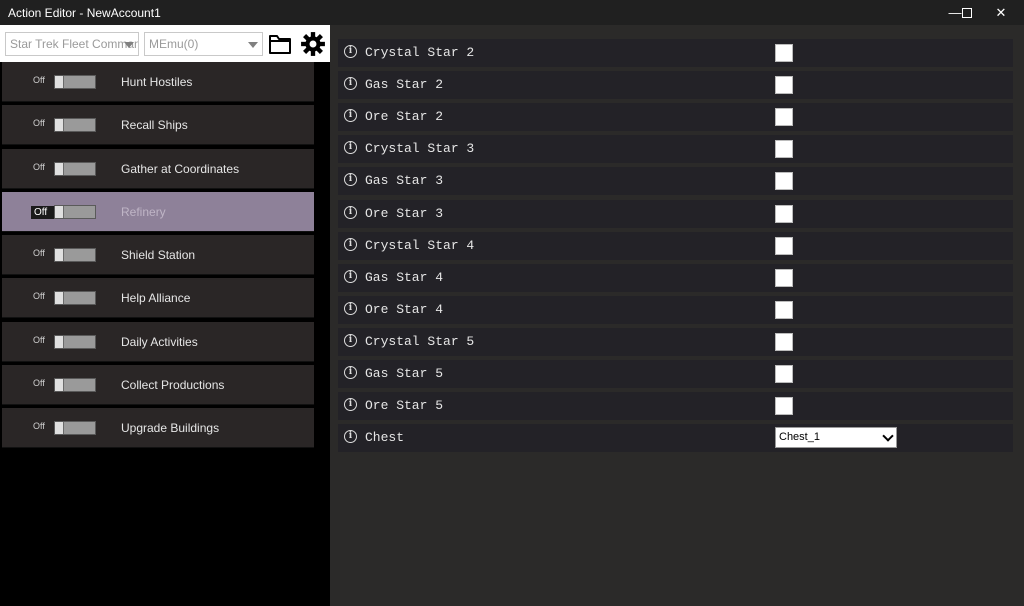 This screenshot has height=606, width=1024. I want to click on action-label: Help Alliance, so click(156, 298).